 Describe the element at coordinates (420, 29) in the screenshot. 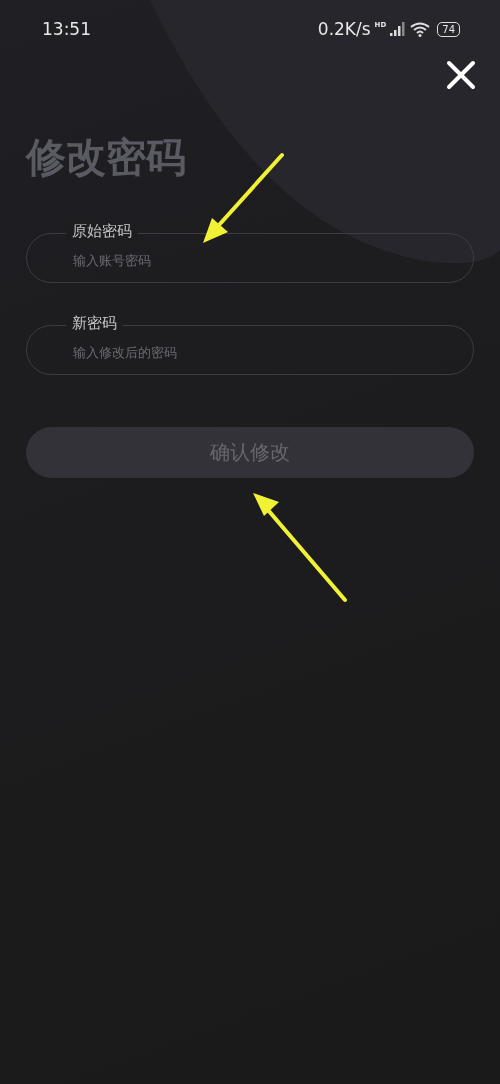

I see `wifi-icon` at that location.